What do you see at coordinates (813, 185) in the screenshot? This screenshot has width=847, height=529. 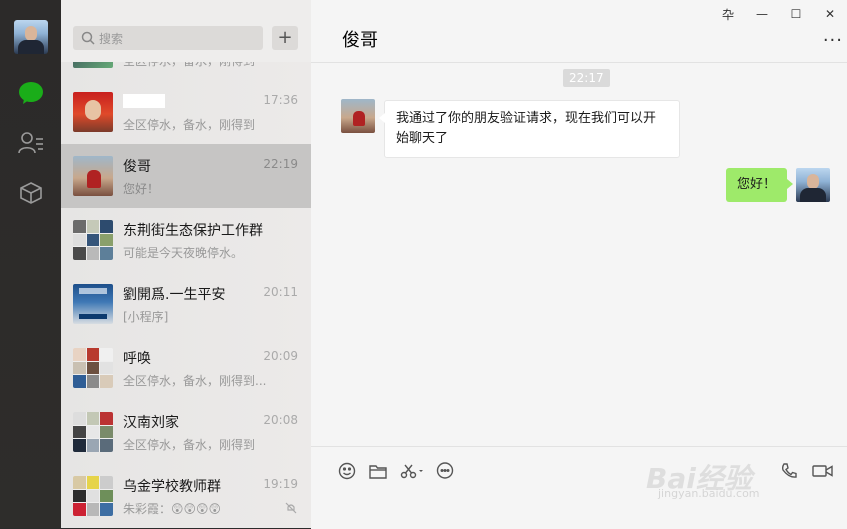 I see `my-message-avatar` at bounding box center [813, 185].